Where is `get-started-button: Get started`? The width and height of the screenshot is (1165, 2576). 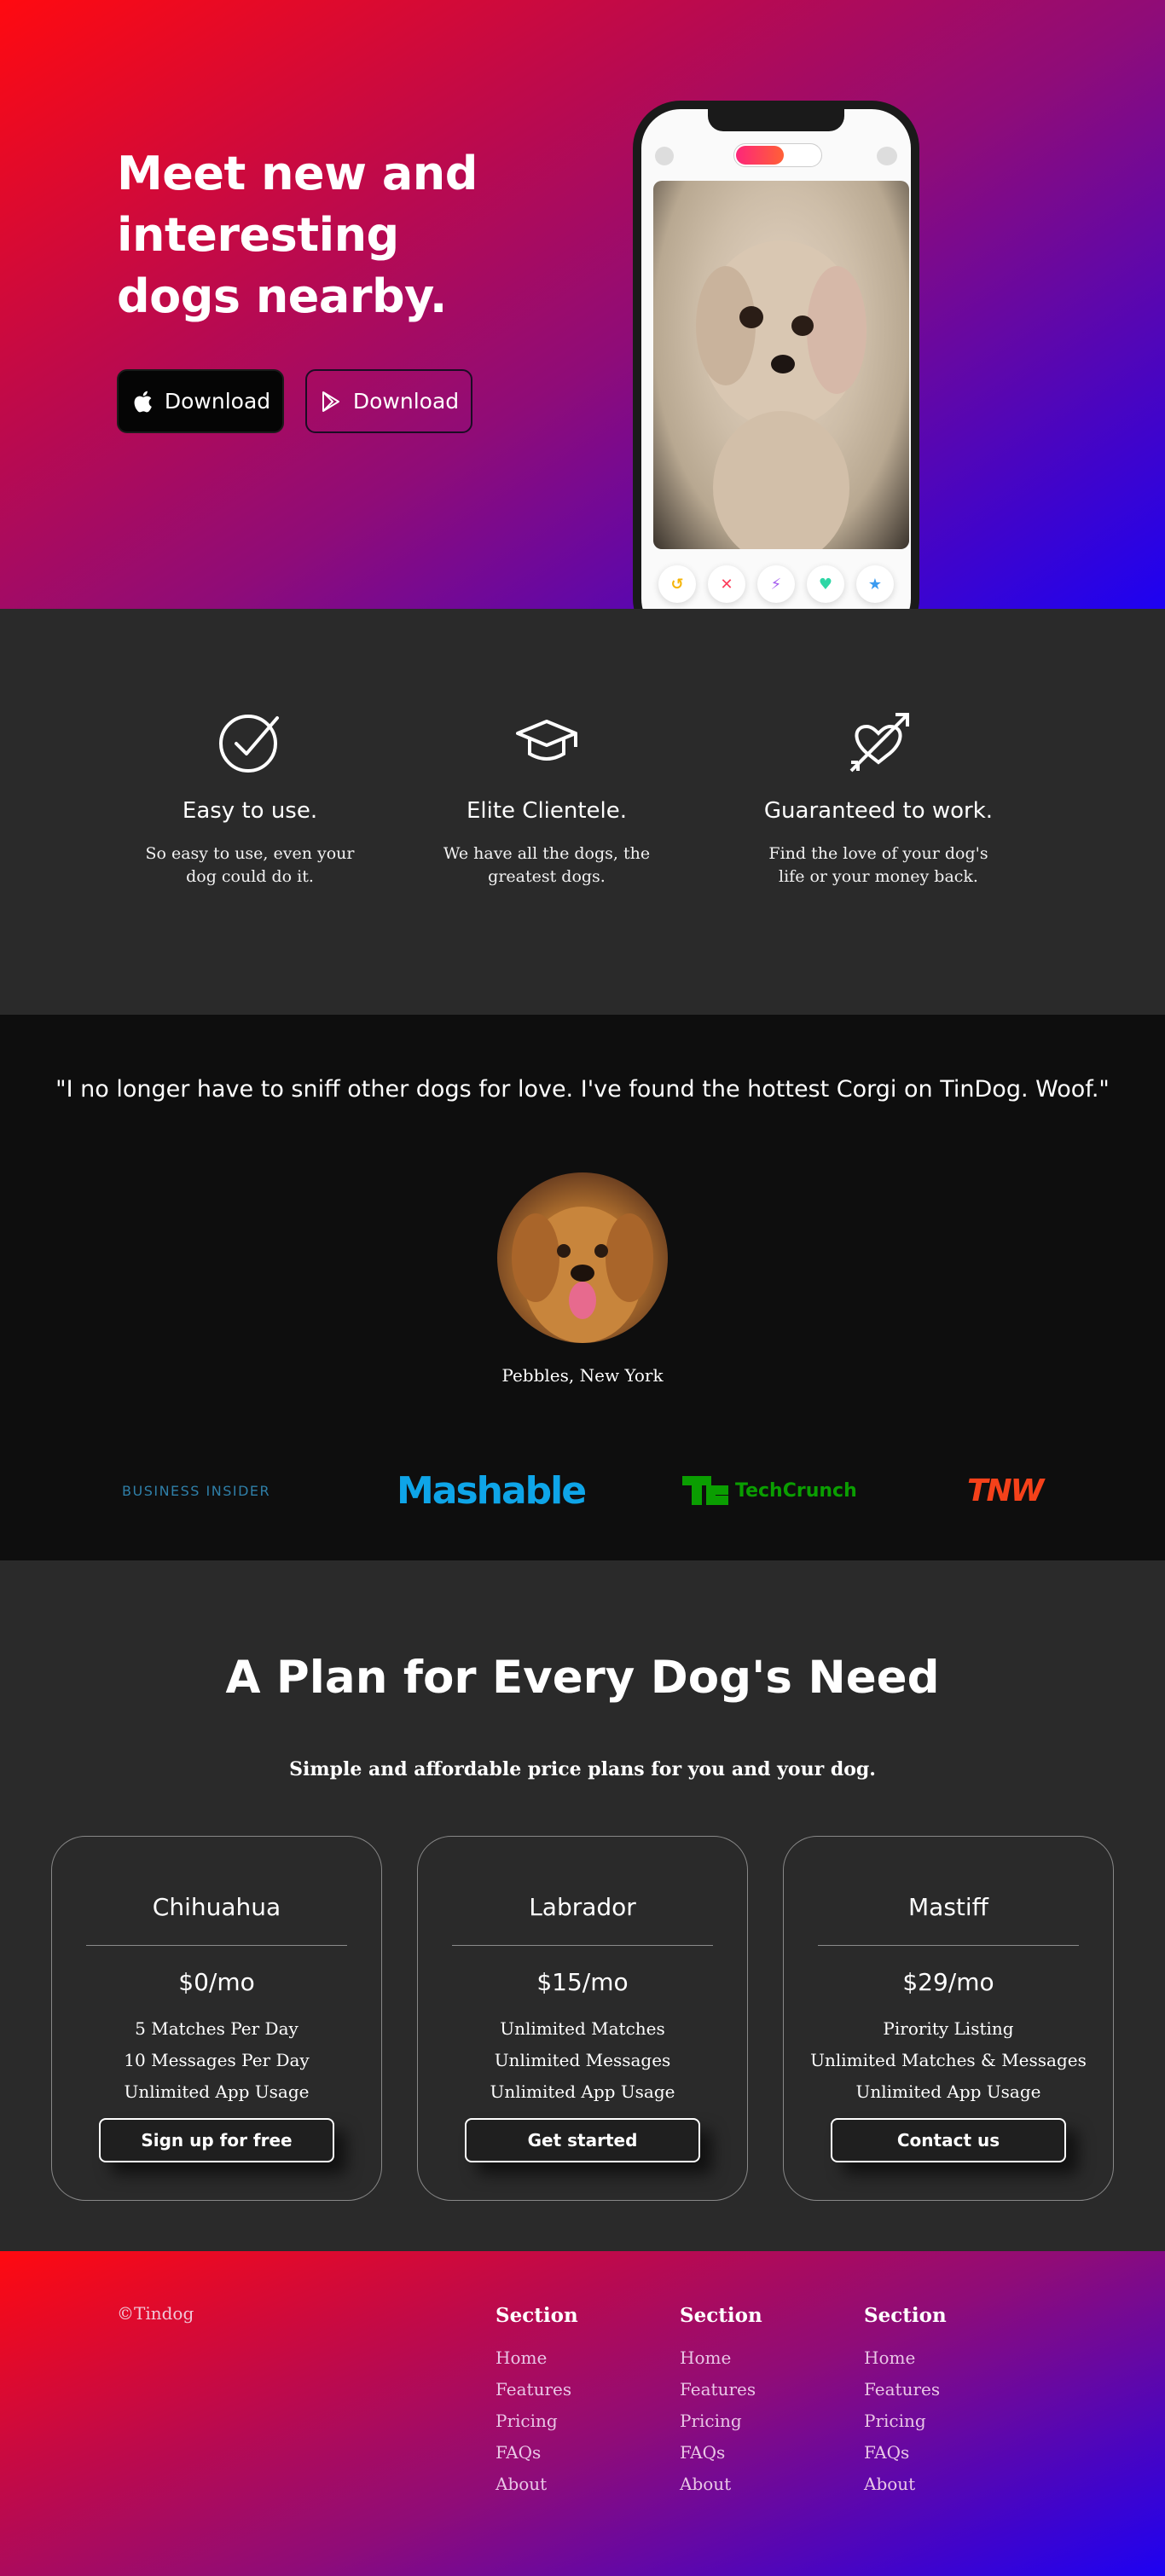
get-started-button: Get started is located at coordinates (582, 2140).